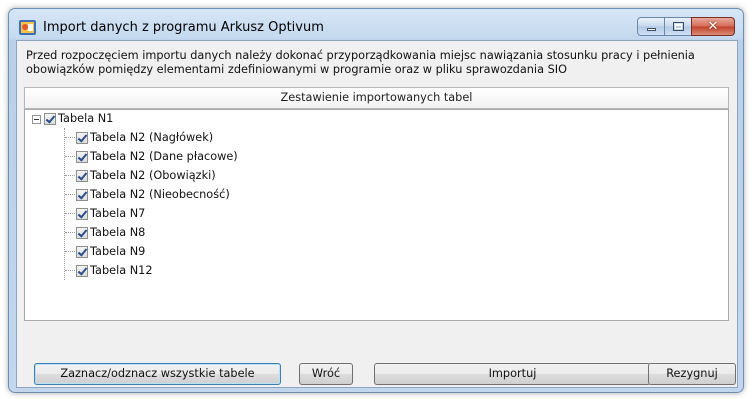 The width and height of the screenshot is (752, 399). What do you see at coordinates (152, 137) in the screenshot?
I see `tree-node-label: Tabela N2 (Nagłówek)` at bounding box center [152, 137].